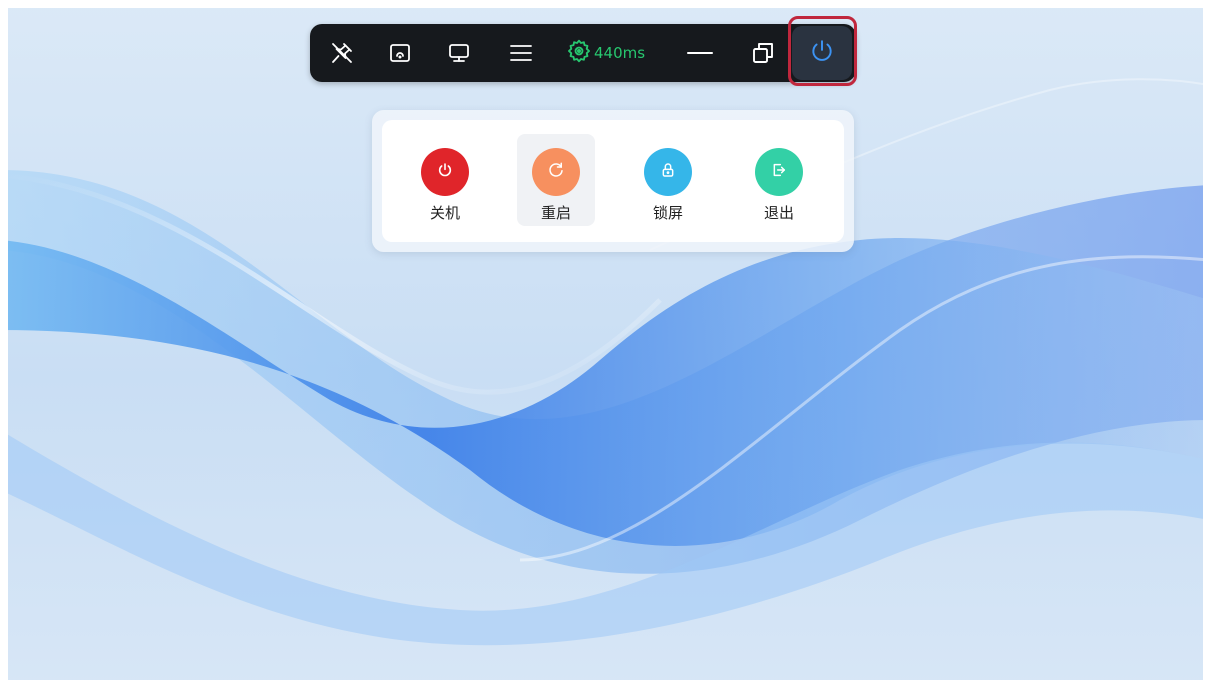 The height and width of the screenshot is (686, 1209). I want to click on restart-option: 重启, so click(556, 180).